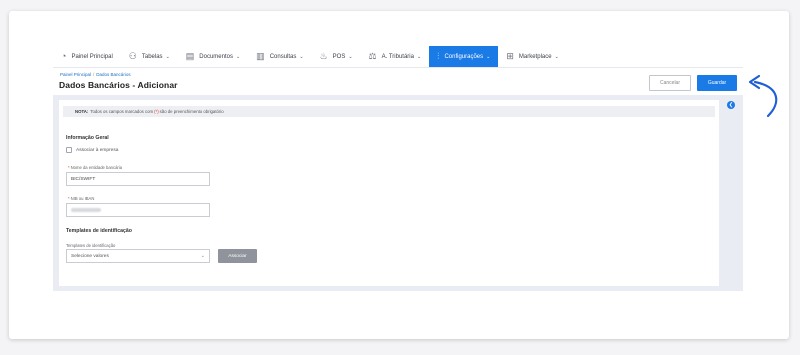 The image size is (800, 355). Describe the element at coordinates (138, 256) in the screenshot. I see `templates-select: Selecione valores ⌄` at that location.